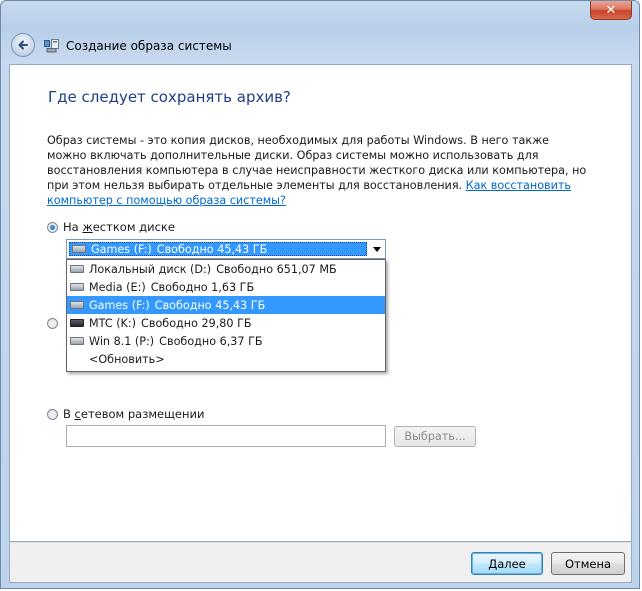 Image resolution: width=642 pixels, height=591 pixels. What do you see at coordinates (588, 563) in the screenshot?
I see `cancel-button: Отмена` at bounding box center [588, 563].